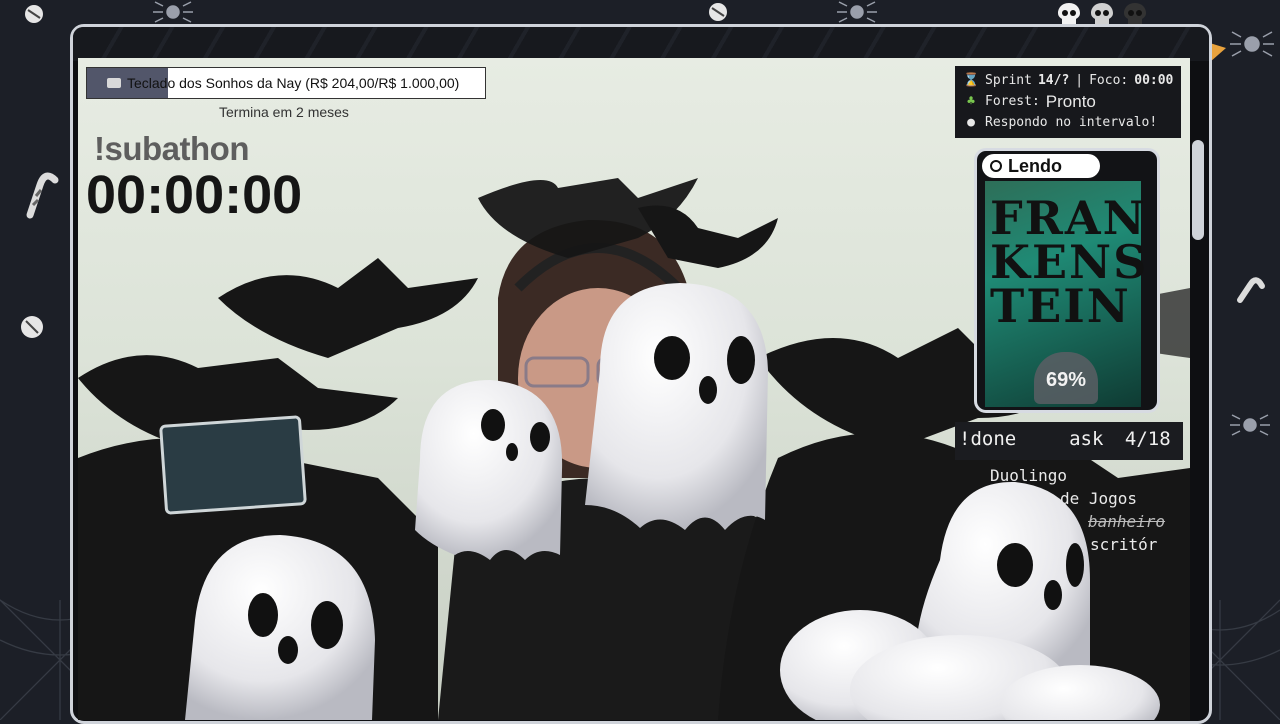 This screenshot has height=724, width=1280. I want to click on sprout-icon: ♣, so click(971, 101).